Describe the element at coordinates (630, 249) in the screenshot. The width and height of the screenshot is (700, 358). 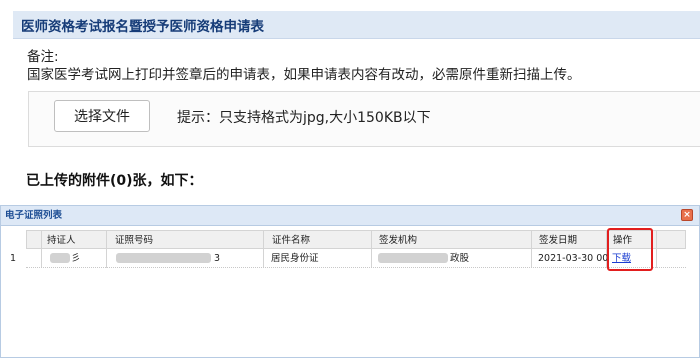
I see `highlight-box` at that location.